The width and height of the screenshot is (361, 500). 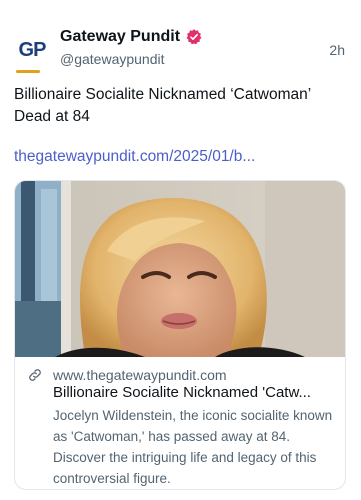 I want to click on author-handle: @gatewaypundit, so click(x=112, y=59).